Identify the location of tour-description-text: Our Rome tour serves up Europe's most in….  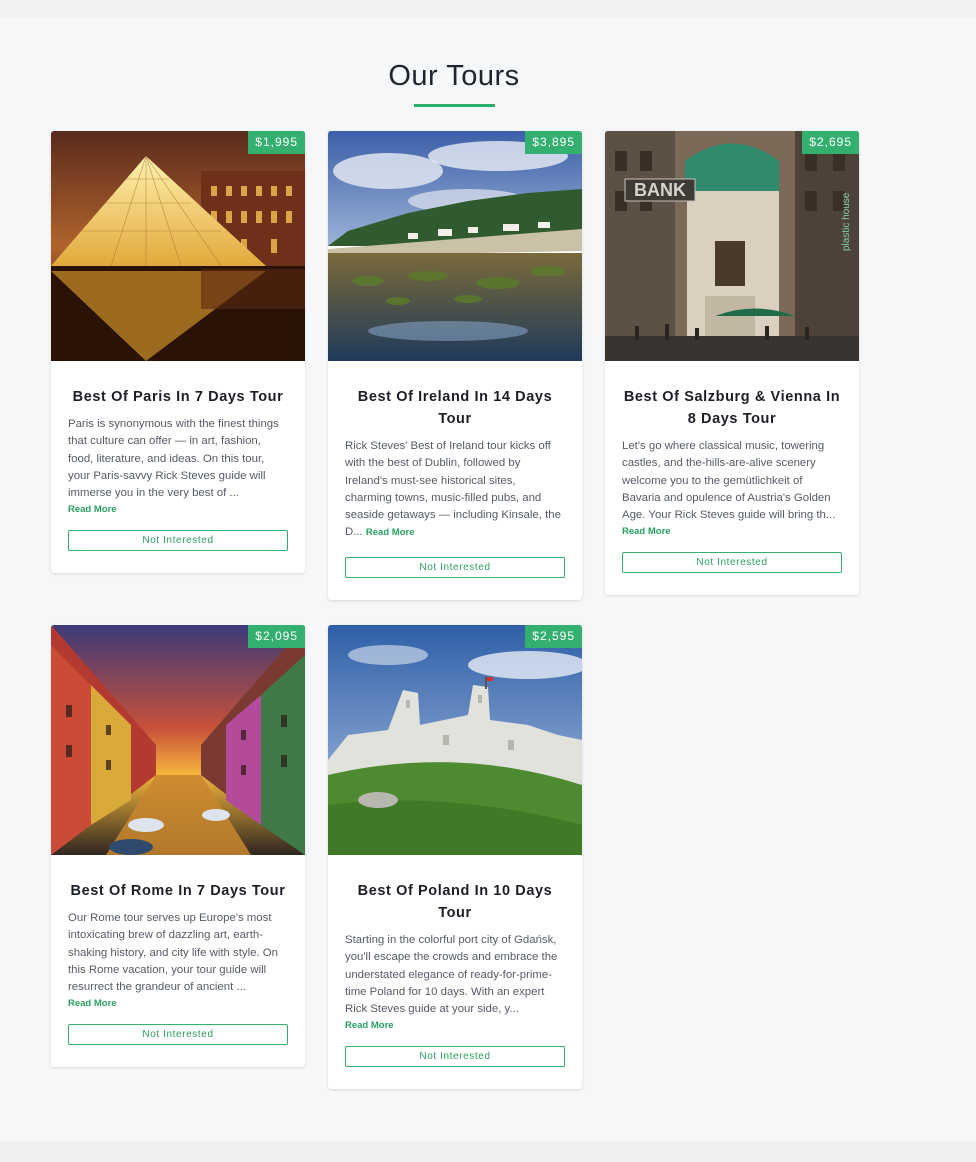
(173, 953).